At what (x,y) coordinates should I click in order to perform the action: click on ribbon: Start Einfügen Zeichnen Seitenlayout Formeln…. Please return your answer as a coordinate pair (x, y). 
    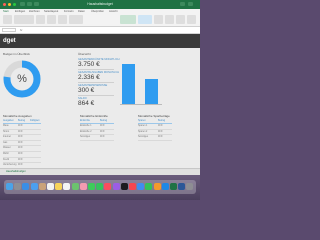
    Looking at the image, I should click on (100, 18).